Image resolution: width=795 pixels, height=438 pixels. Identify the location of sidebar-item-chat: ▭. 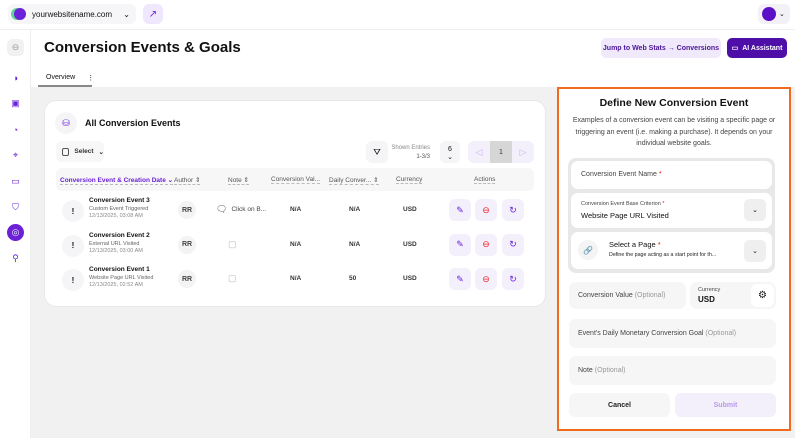
(15, 181).